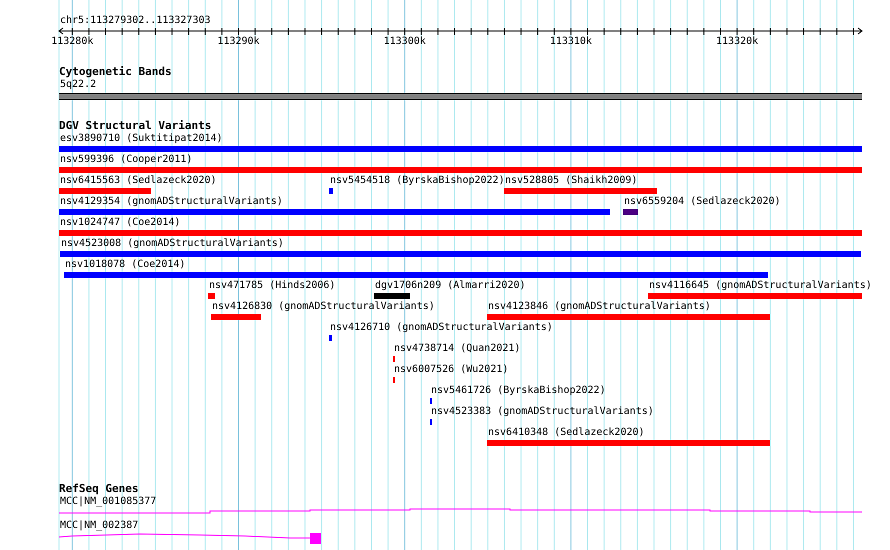 This screenshot has width=890, height=550. I want to click on tick-label: 113280k, so click(72, 42).